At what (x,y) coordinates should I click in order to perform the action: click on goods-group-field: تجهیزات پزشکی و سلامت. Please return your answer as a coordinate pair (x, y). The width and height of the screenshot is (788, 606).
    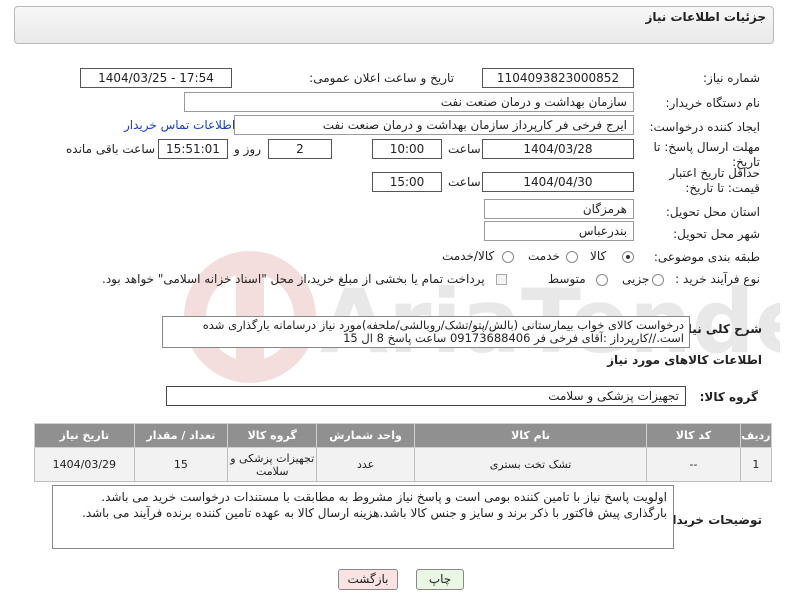
    Looking at the image, I should click on (426, 396).